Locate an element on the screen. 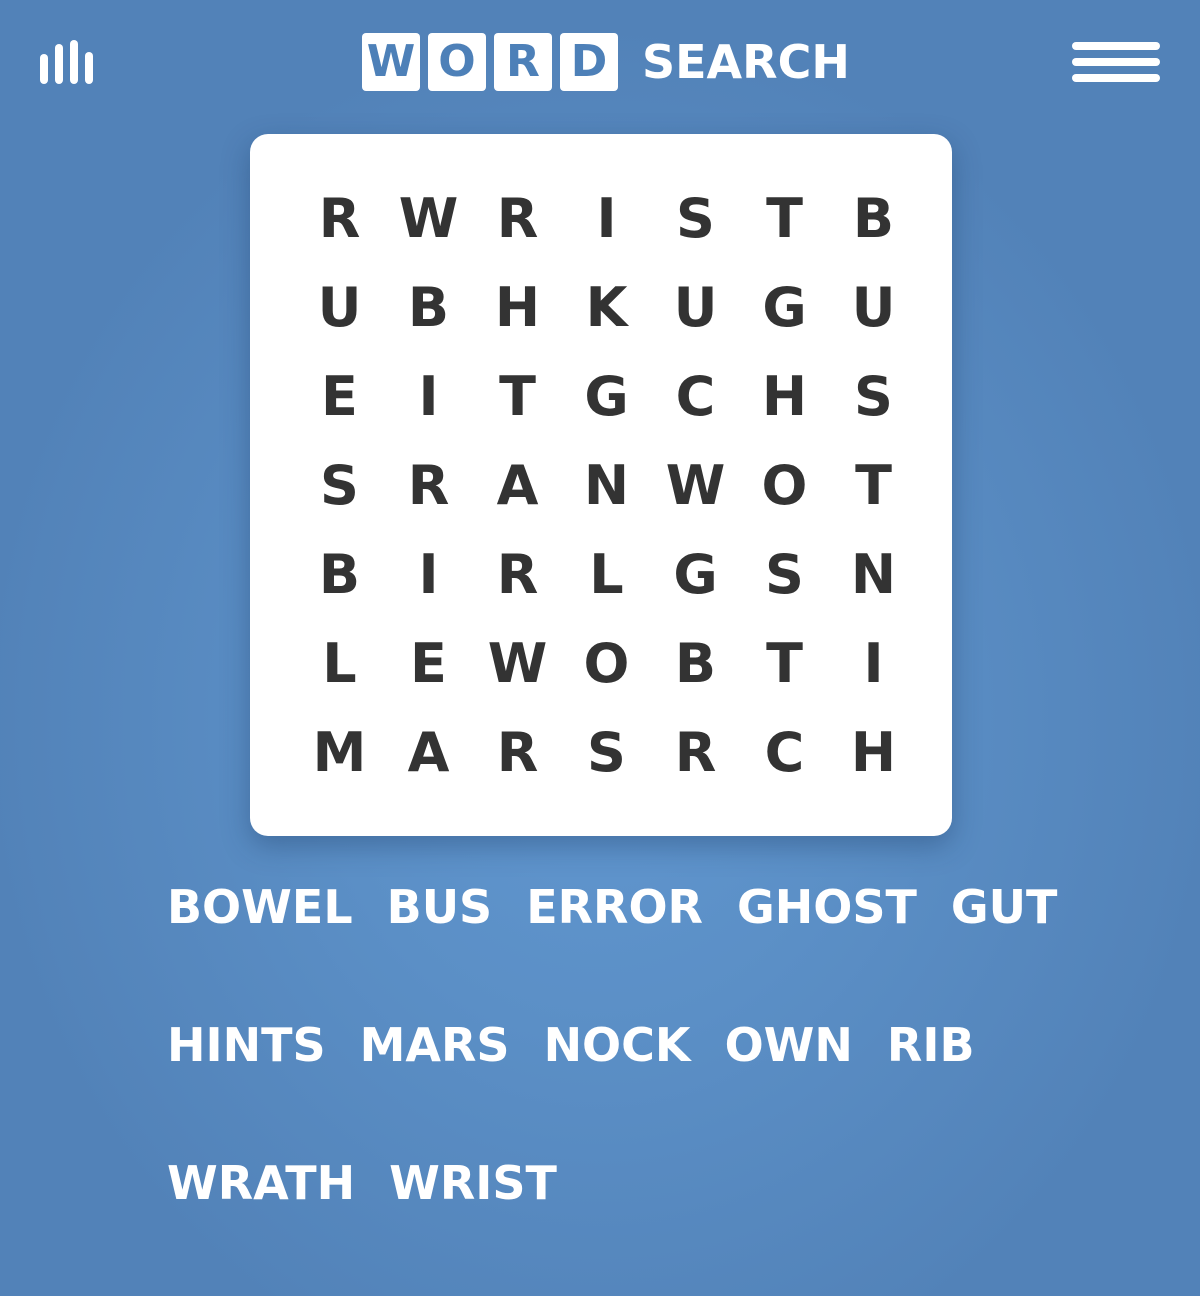 Image resolution: width=1200 pixels, height=1296 pixels. grid-cell: K is located at coordinates (606, 307).